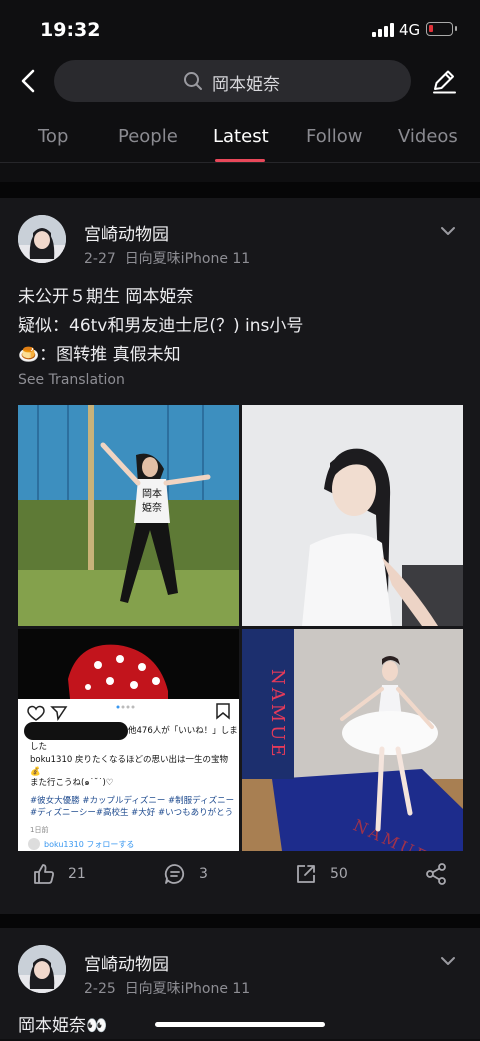 This screenshot has width=480, height=1041. Describe the element at coordinates (99, 355) in the screenshot. I see `post-line: 🍮：图转推 真假未知` at that location.